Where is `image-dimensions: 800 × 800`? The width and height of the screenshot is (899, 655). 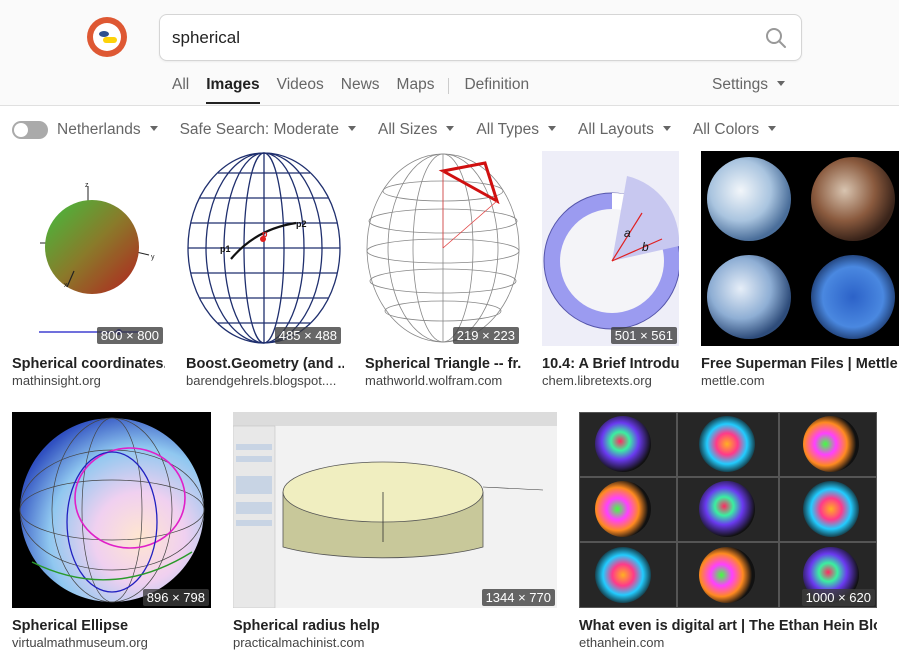 image-dimensions: 800 × 800 is located at coordinates (129, 335).